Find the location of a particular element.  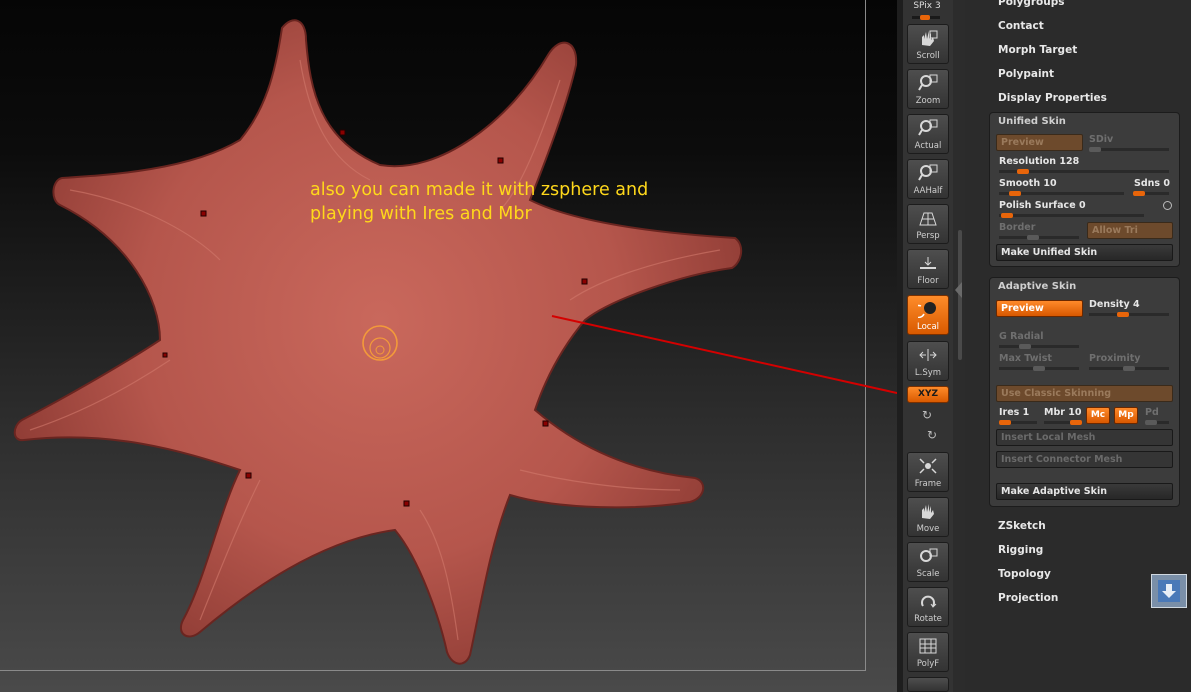

scale-label: Scale is located at coordinates (928, 574).